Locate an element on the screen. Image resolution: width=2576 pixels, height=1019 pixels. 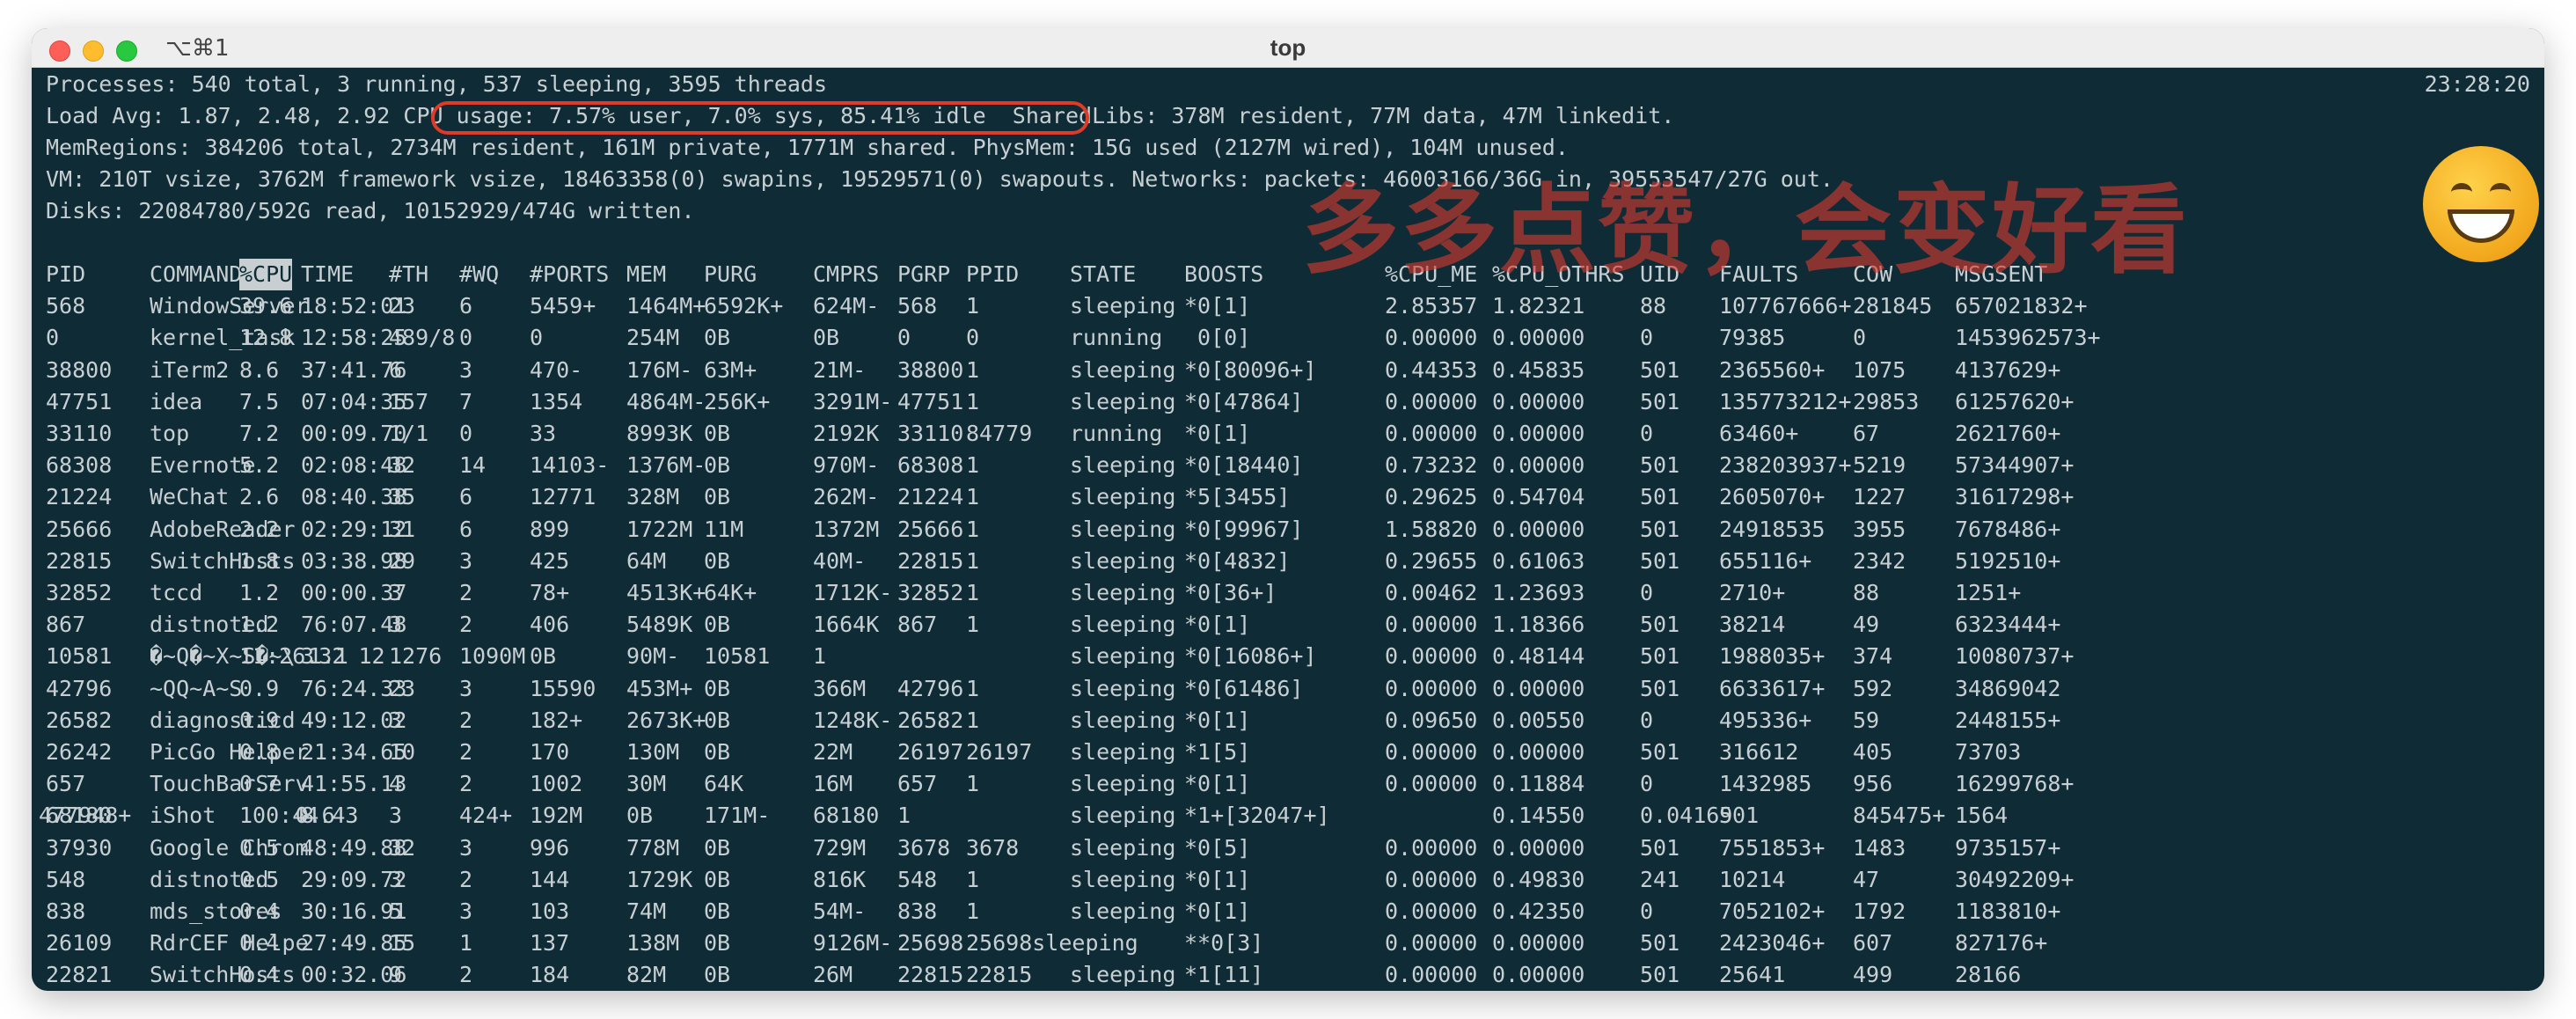
table-cell: 47 is located at coordinates (1866, 879).